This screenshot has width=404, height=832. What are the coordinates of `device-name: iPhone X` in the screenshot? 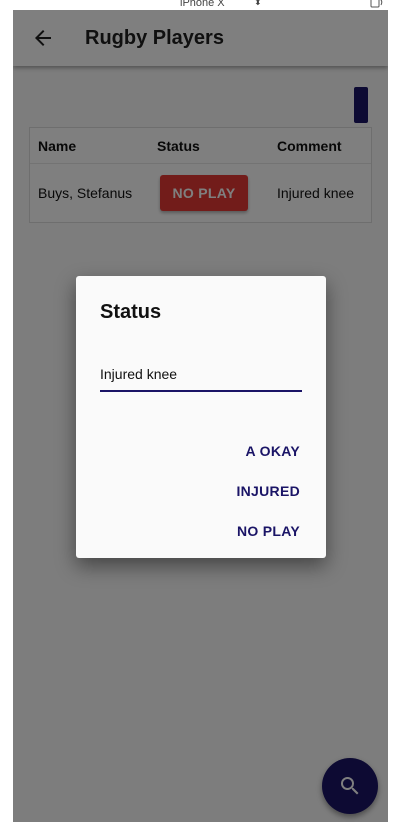 It's located at (202, 4).